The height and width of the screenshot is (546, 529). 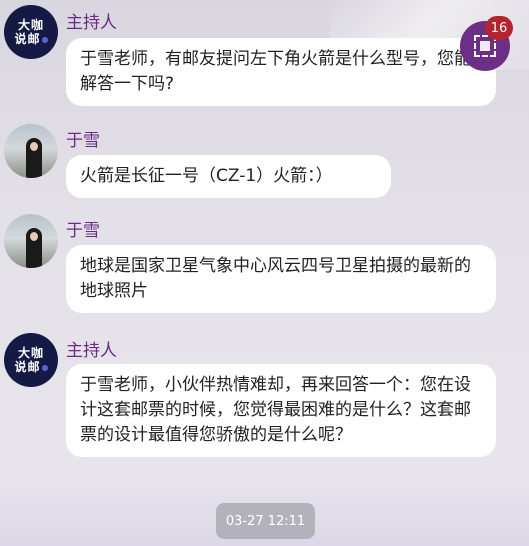 What do you see at coordinates (281, 279) in the screenshot?
I see `message-bubble: 地球是国家卫星气象中心风云四号卫星拍摄的最新的地球照片` at bounding box center [281, 279].